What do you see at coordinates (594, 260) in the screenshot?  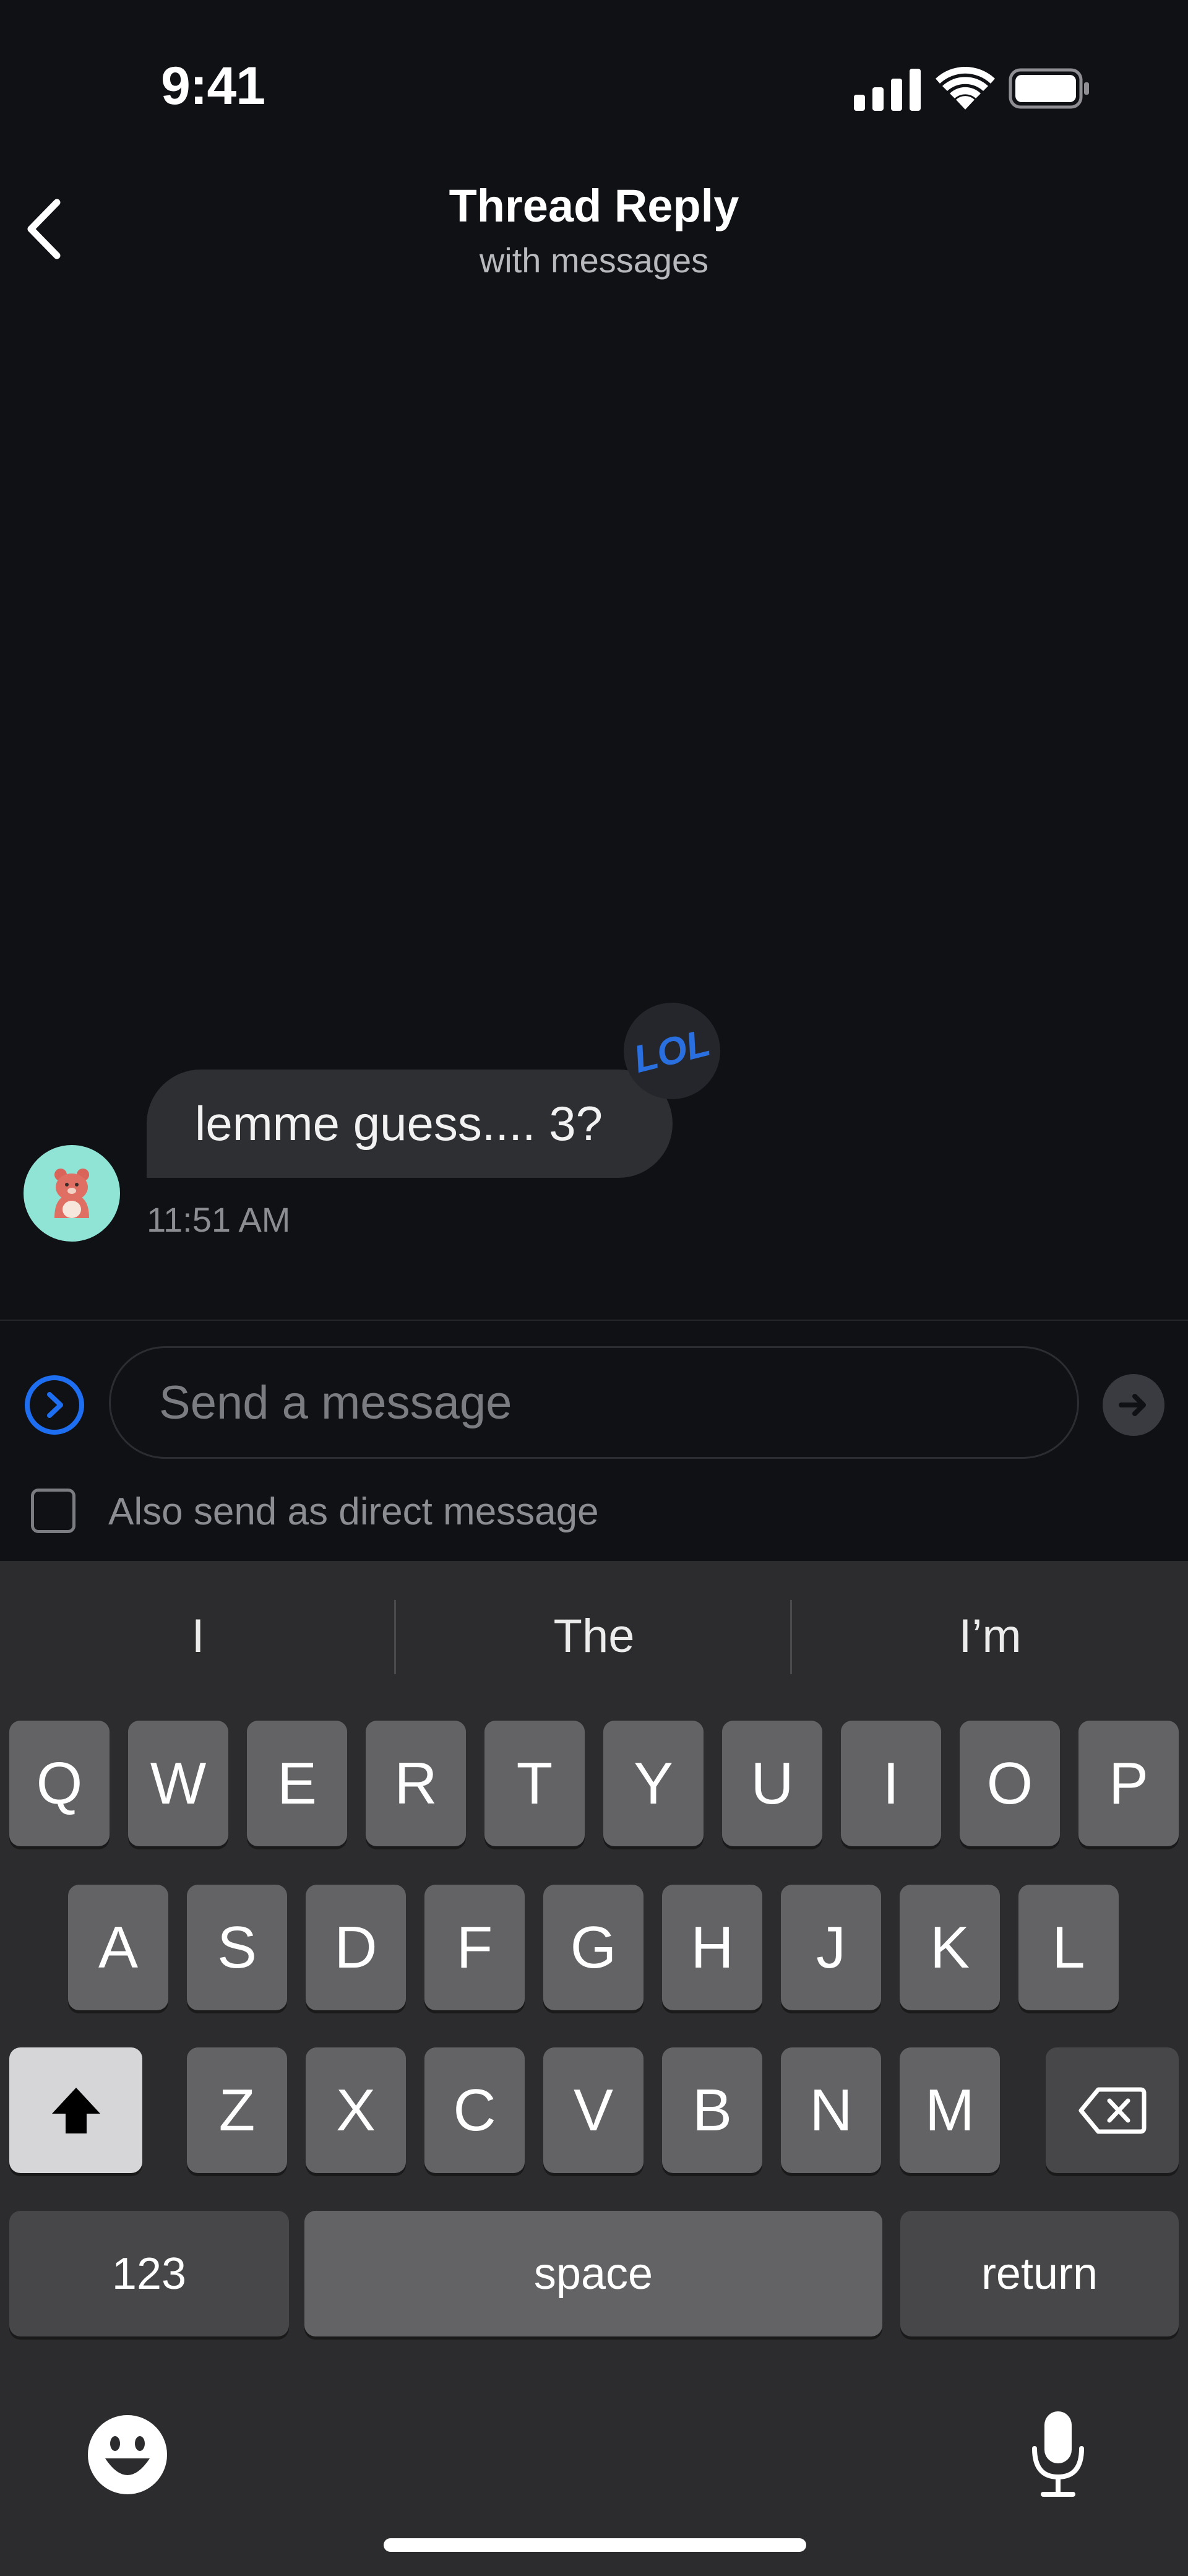 I see `page-subtitle: with messages` at bounding box center [594, 260].